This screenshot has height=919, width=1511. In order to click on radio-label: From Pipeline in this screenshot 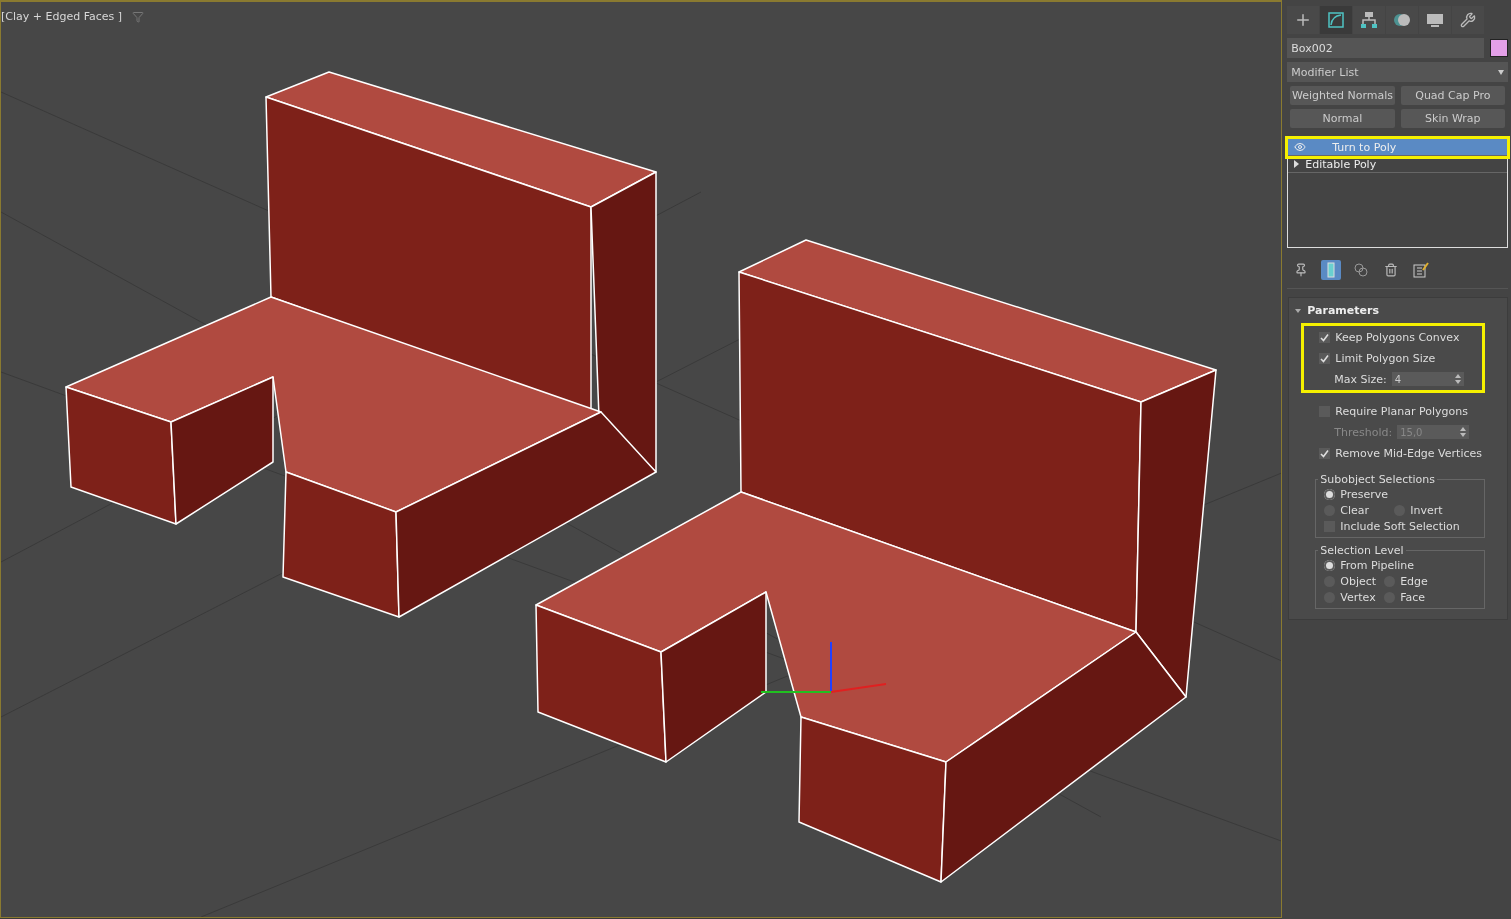, I will do `click(1377, 565)`.